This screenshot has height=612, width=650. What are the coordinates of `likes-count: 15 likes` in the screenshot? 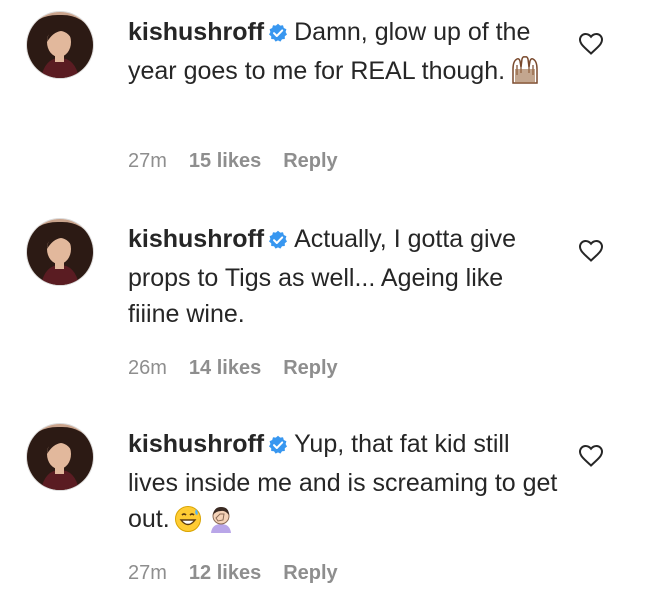 It's located at (225, 161).